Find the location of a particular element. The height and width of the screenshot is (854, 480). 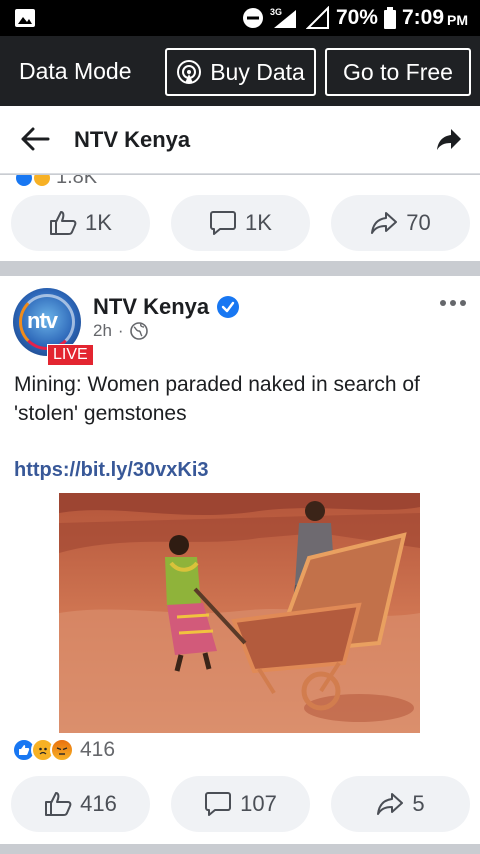

previous-post: 1.8K 1K 1K 70 is located at coordinates (240, 218).